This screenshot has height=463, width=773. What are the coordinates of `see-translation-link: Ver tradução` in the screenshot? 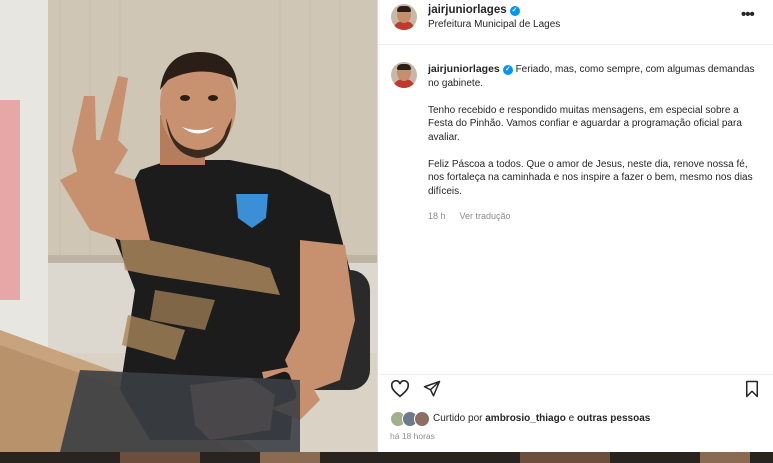 It's located at (485, 216).